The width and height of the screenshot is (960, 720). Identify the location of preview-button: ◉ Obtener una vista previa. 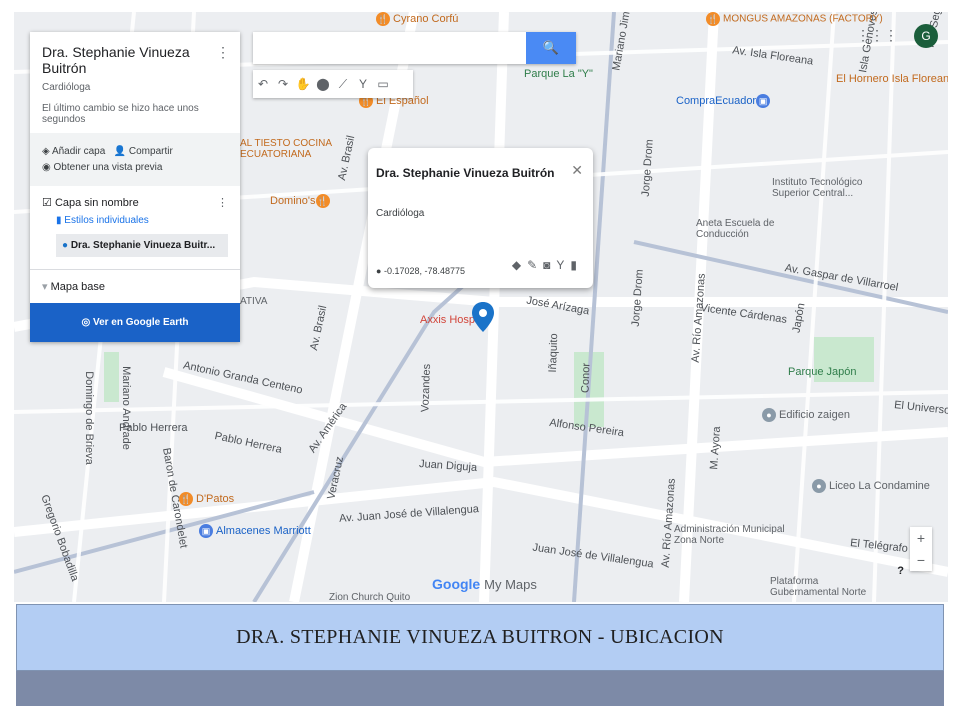
(135, 167).